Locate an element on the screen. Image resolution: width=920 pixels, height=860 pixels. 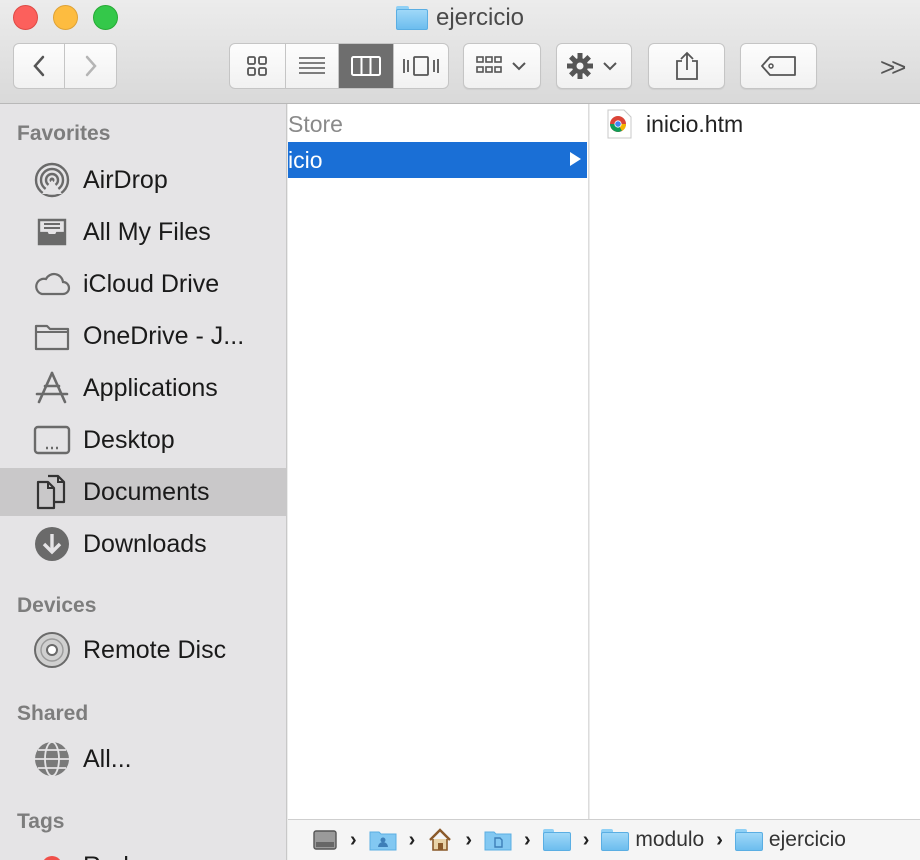
documents-icon is located at coordinates (52, 492).